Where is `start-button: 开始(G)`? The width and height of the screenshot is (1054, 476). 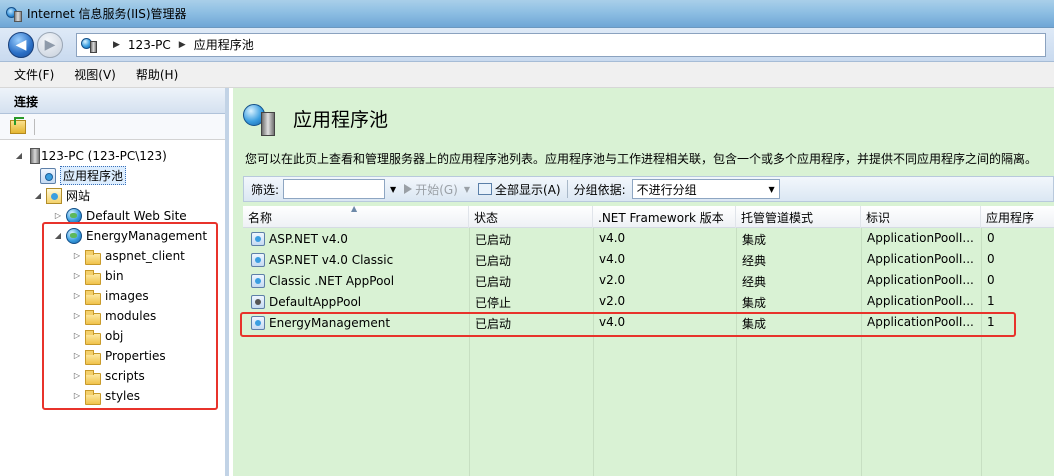
start-button: 开始(G) is located at coordinates (431, 189).